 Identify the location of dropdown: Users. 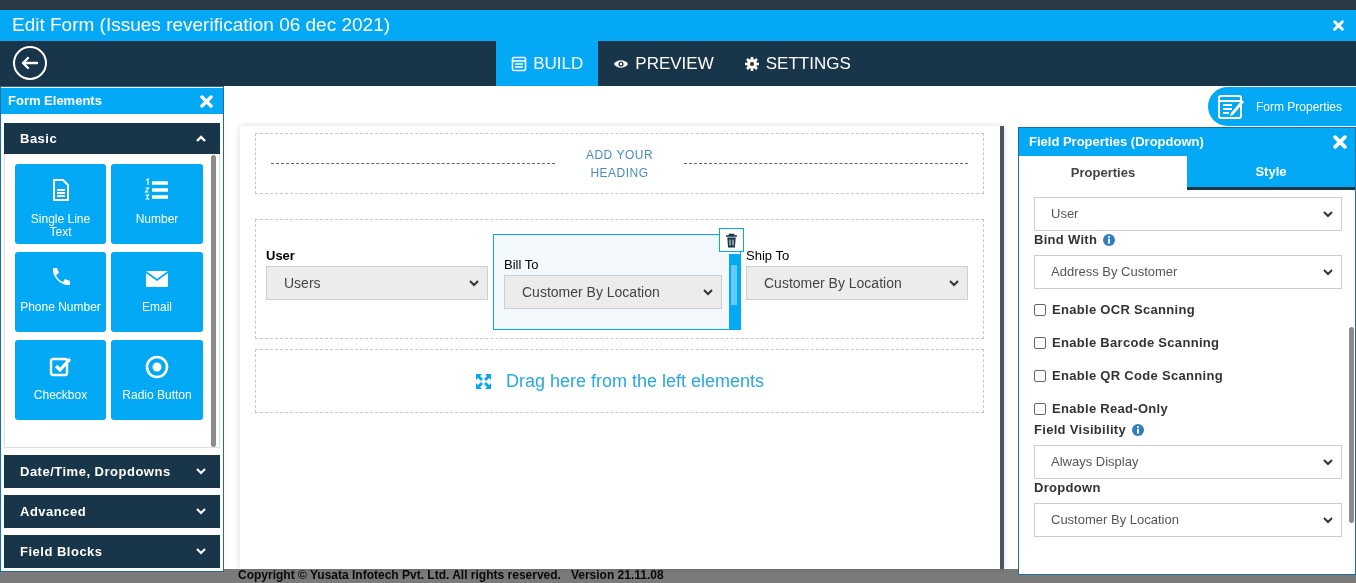
(377, 283).